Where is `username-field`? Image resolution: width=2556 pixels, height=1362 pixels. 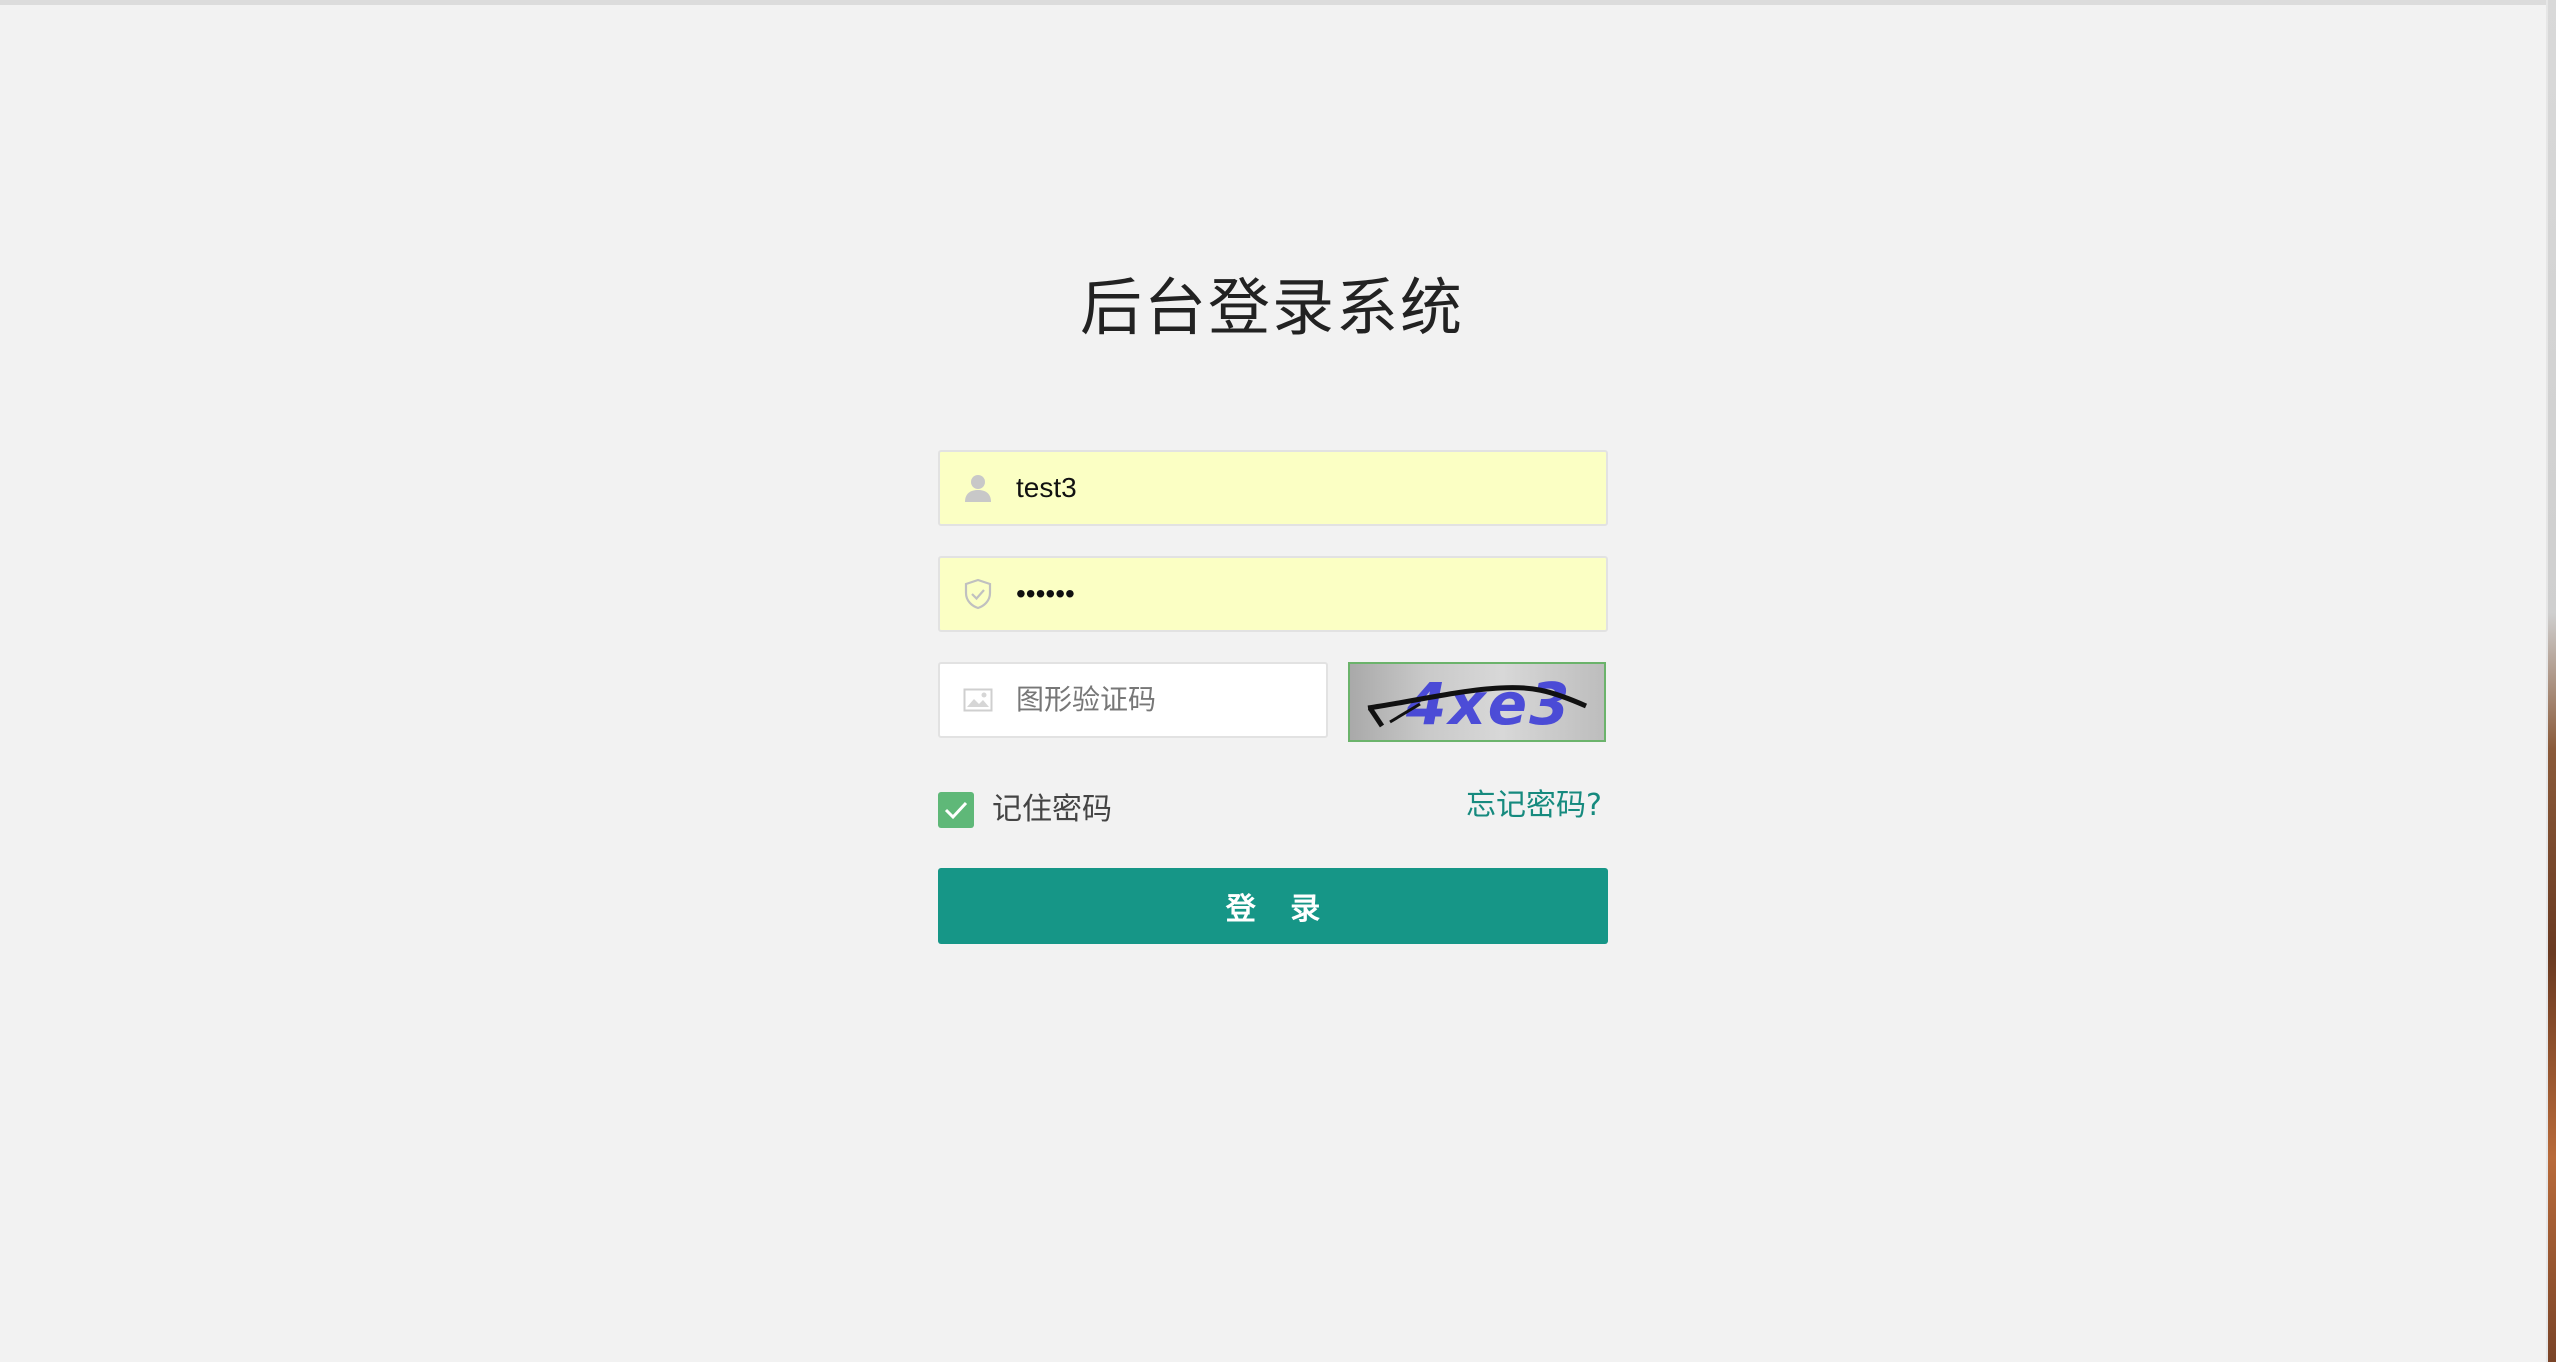 username-field is located at coordinates (1273, 488).